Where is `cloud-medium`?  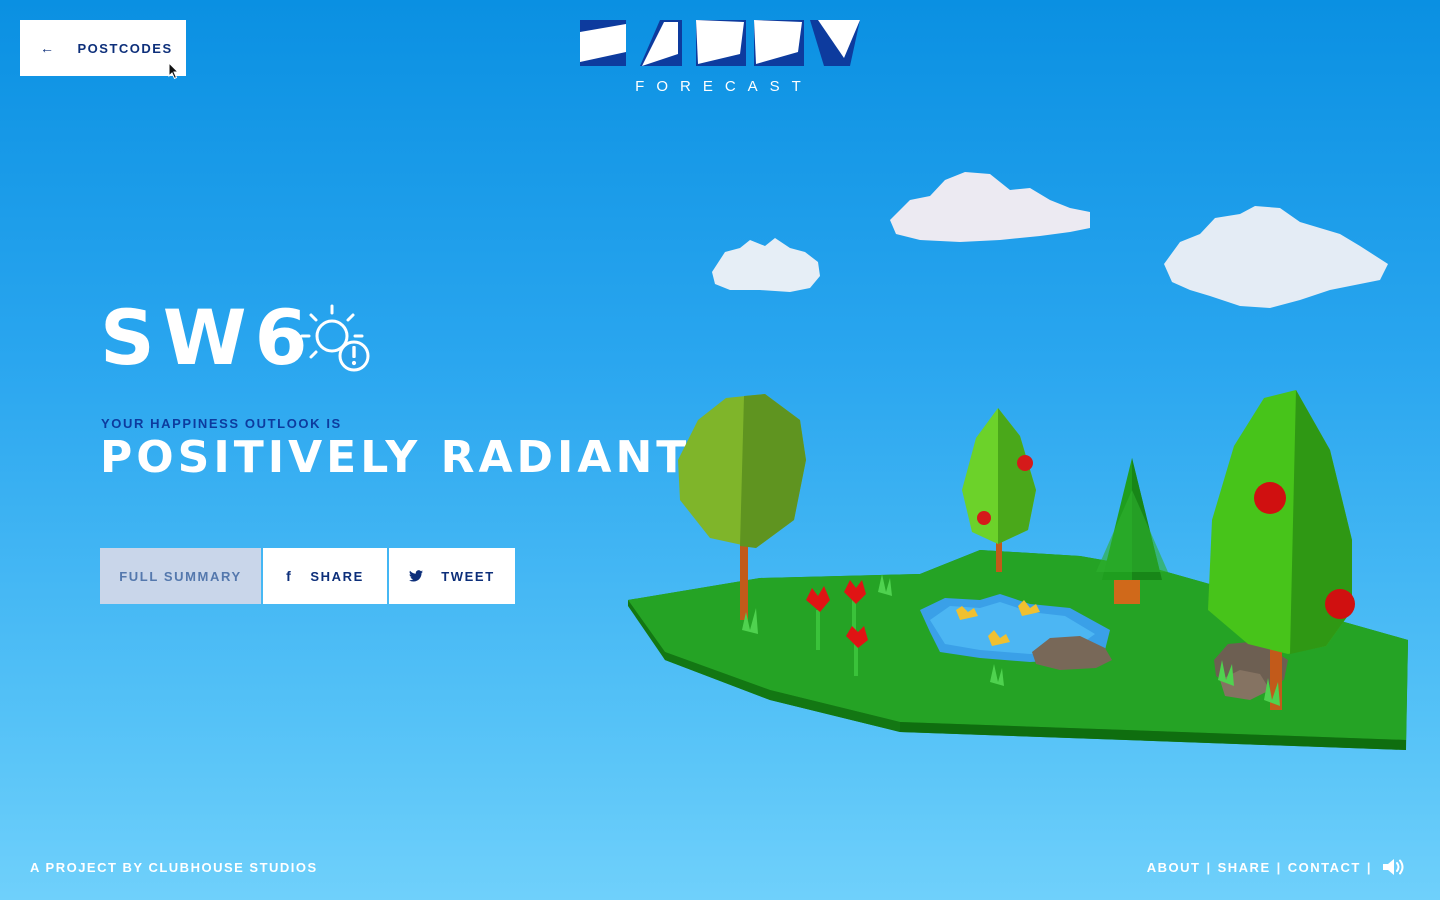
cloud-medium is located at coordinates (990, 207).